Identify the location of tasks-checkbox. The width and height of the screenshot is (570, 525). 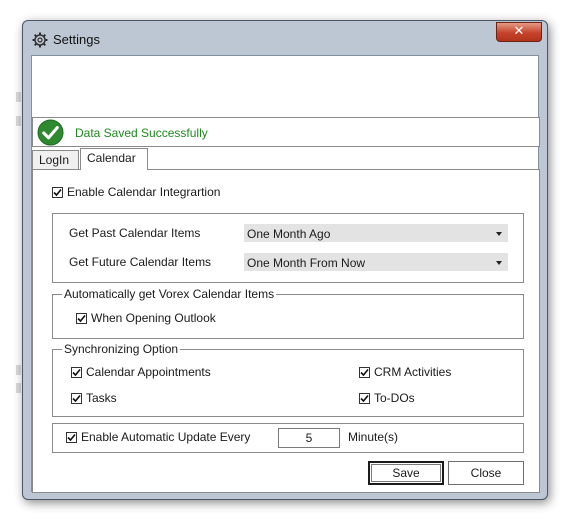
(76, 398).